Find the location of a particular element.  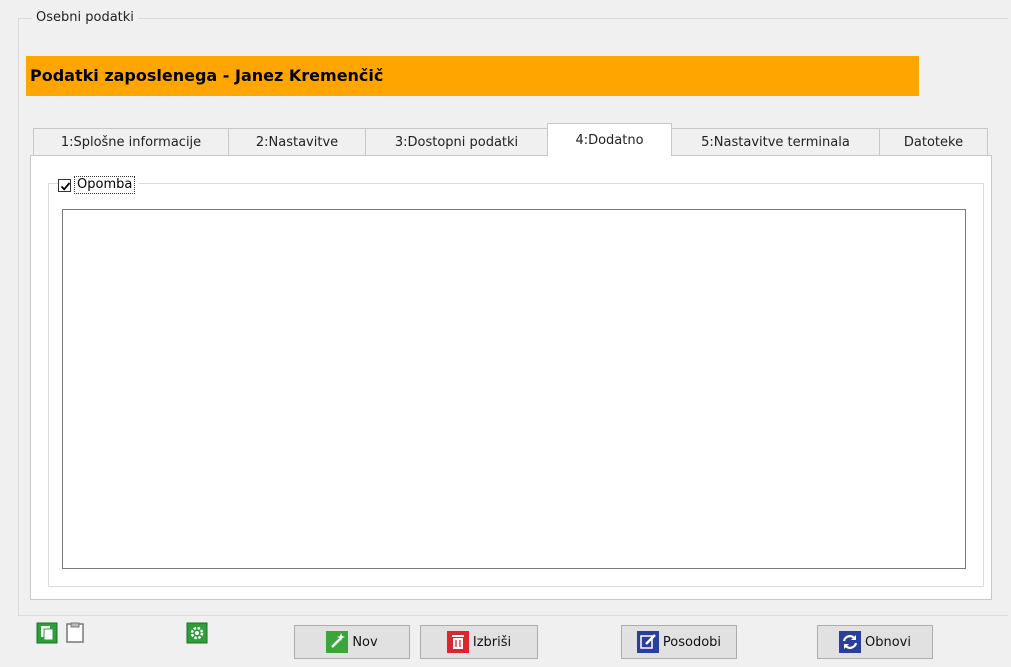

refresh-icon is located at coordinates (850, 642).